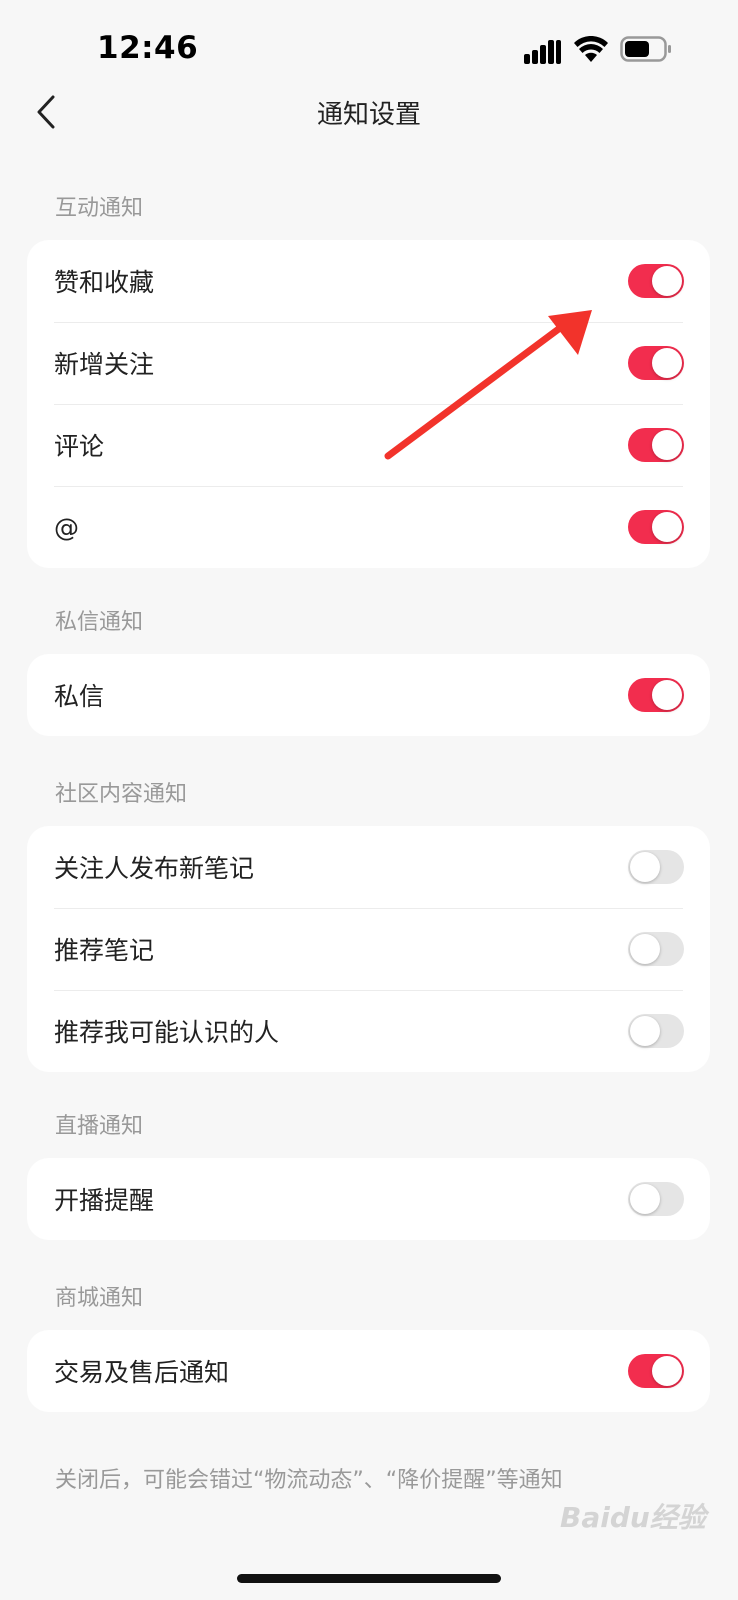 The image size is (738, 1600). I want to click on setting-row: 关注人发布新笔记, so click(368, 867).